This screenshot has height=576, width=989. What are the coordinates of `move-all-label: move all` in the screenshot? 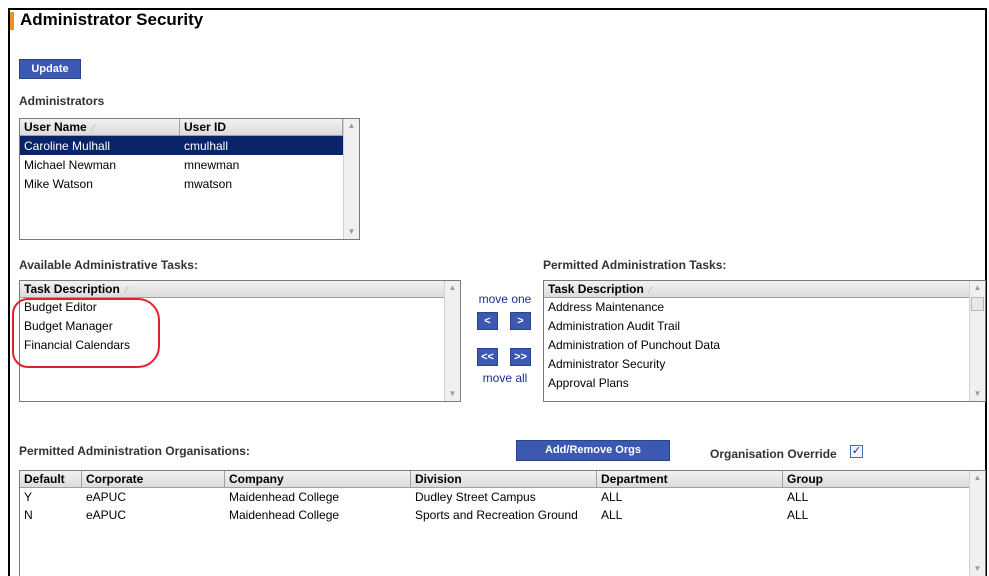 It's located at (505, 378).